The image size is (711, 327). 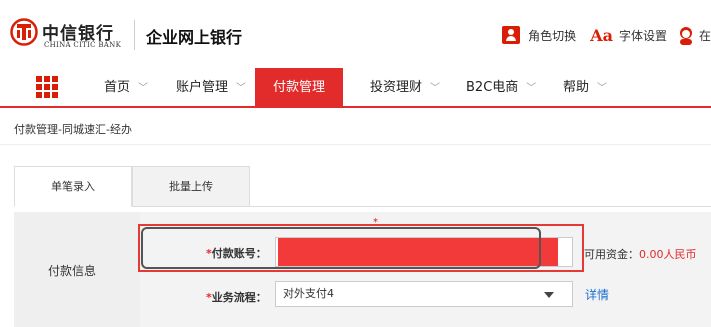 I want to click on header-actions: 角色切换 Aa 字体设置 在, so click(x=606, y=35).